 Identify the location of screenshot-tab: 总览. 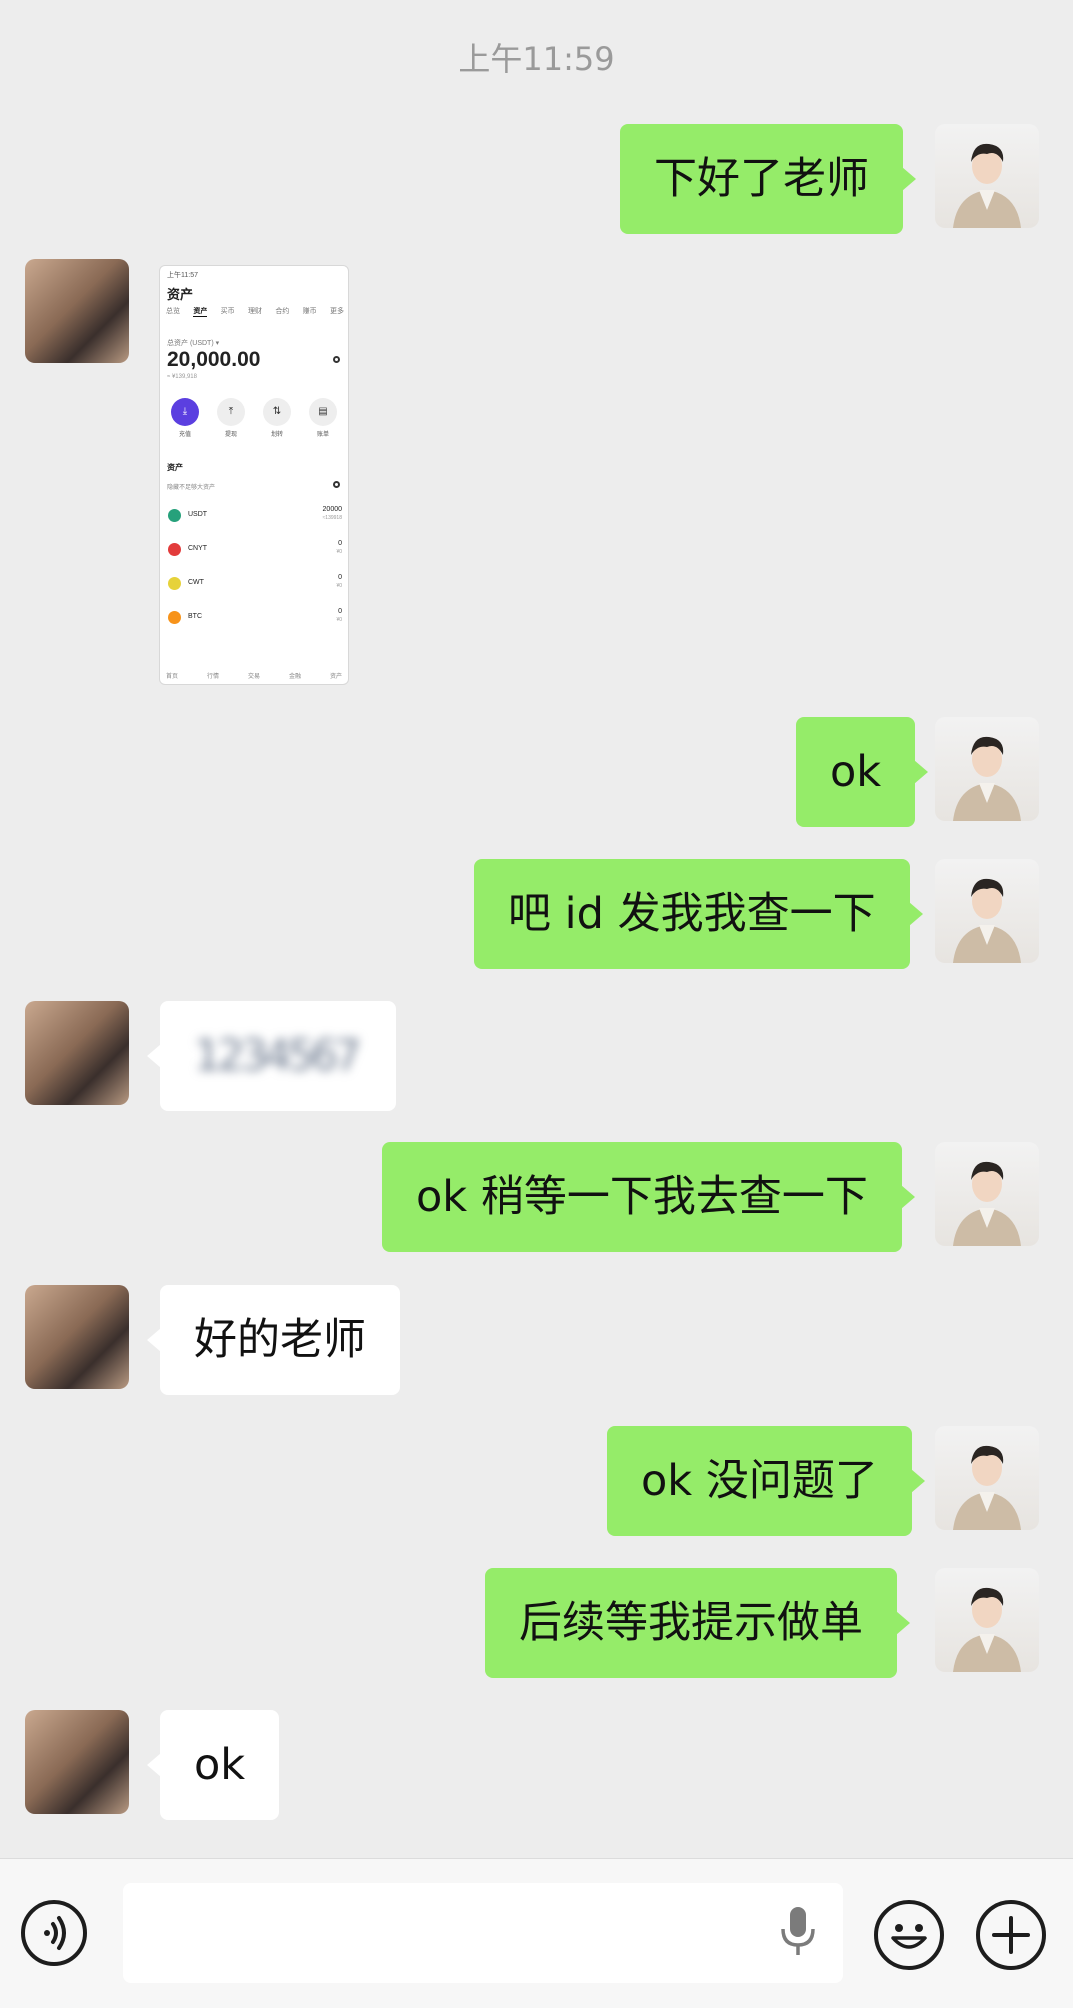
(173, 311).